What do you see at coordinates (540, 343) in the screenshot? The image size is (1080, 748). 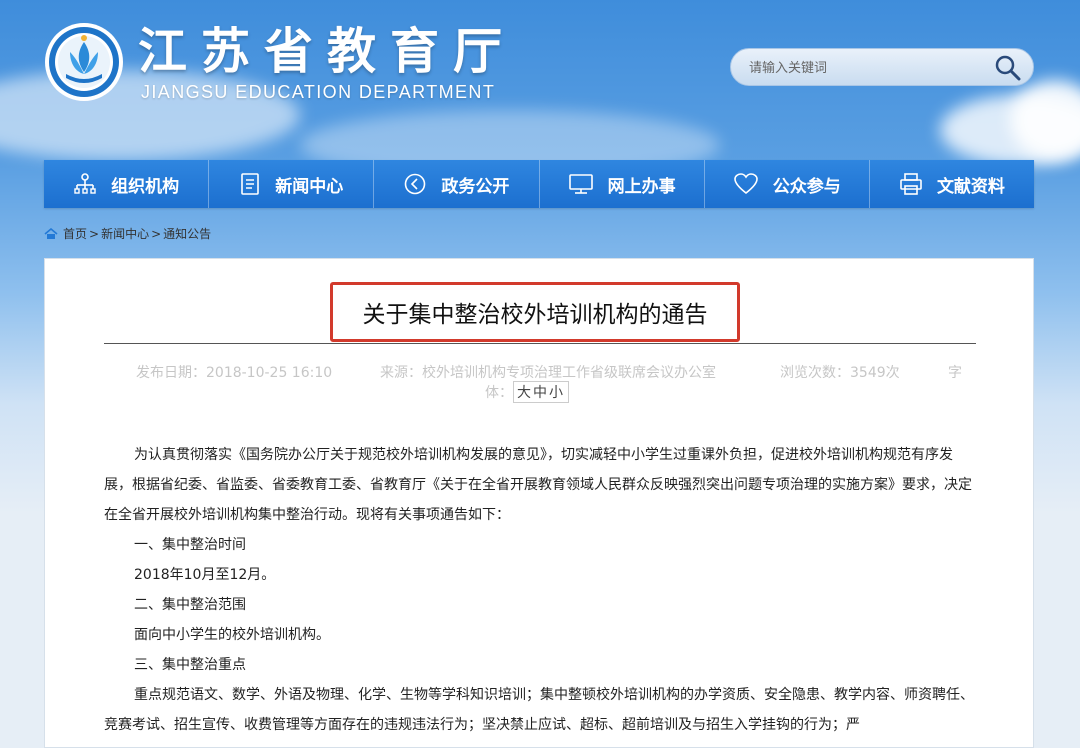 I see `title-divider` at bounding box center [540, 343].